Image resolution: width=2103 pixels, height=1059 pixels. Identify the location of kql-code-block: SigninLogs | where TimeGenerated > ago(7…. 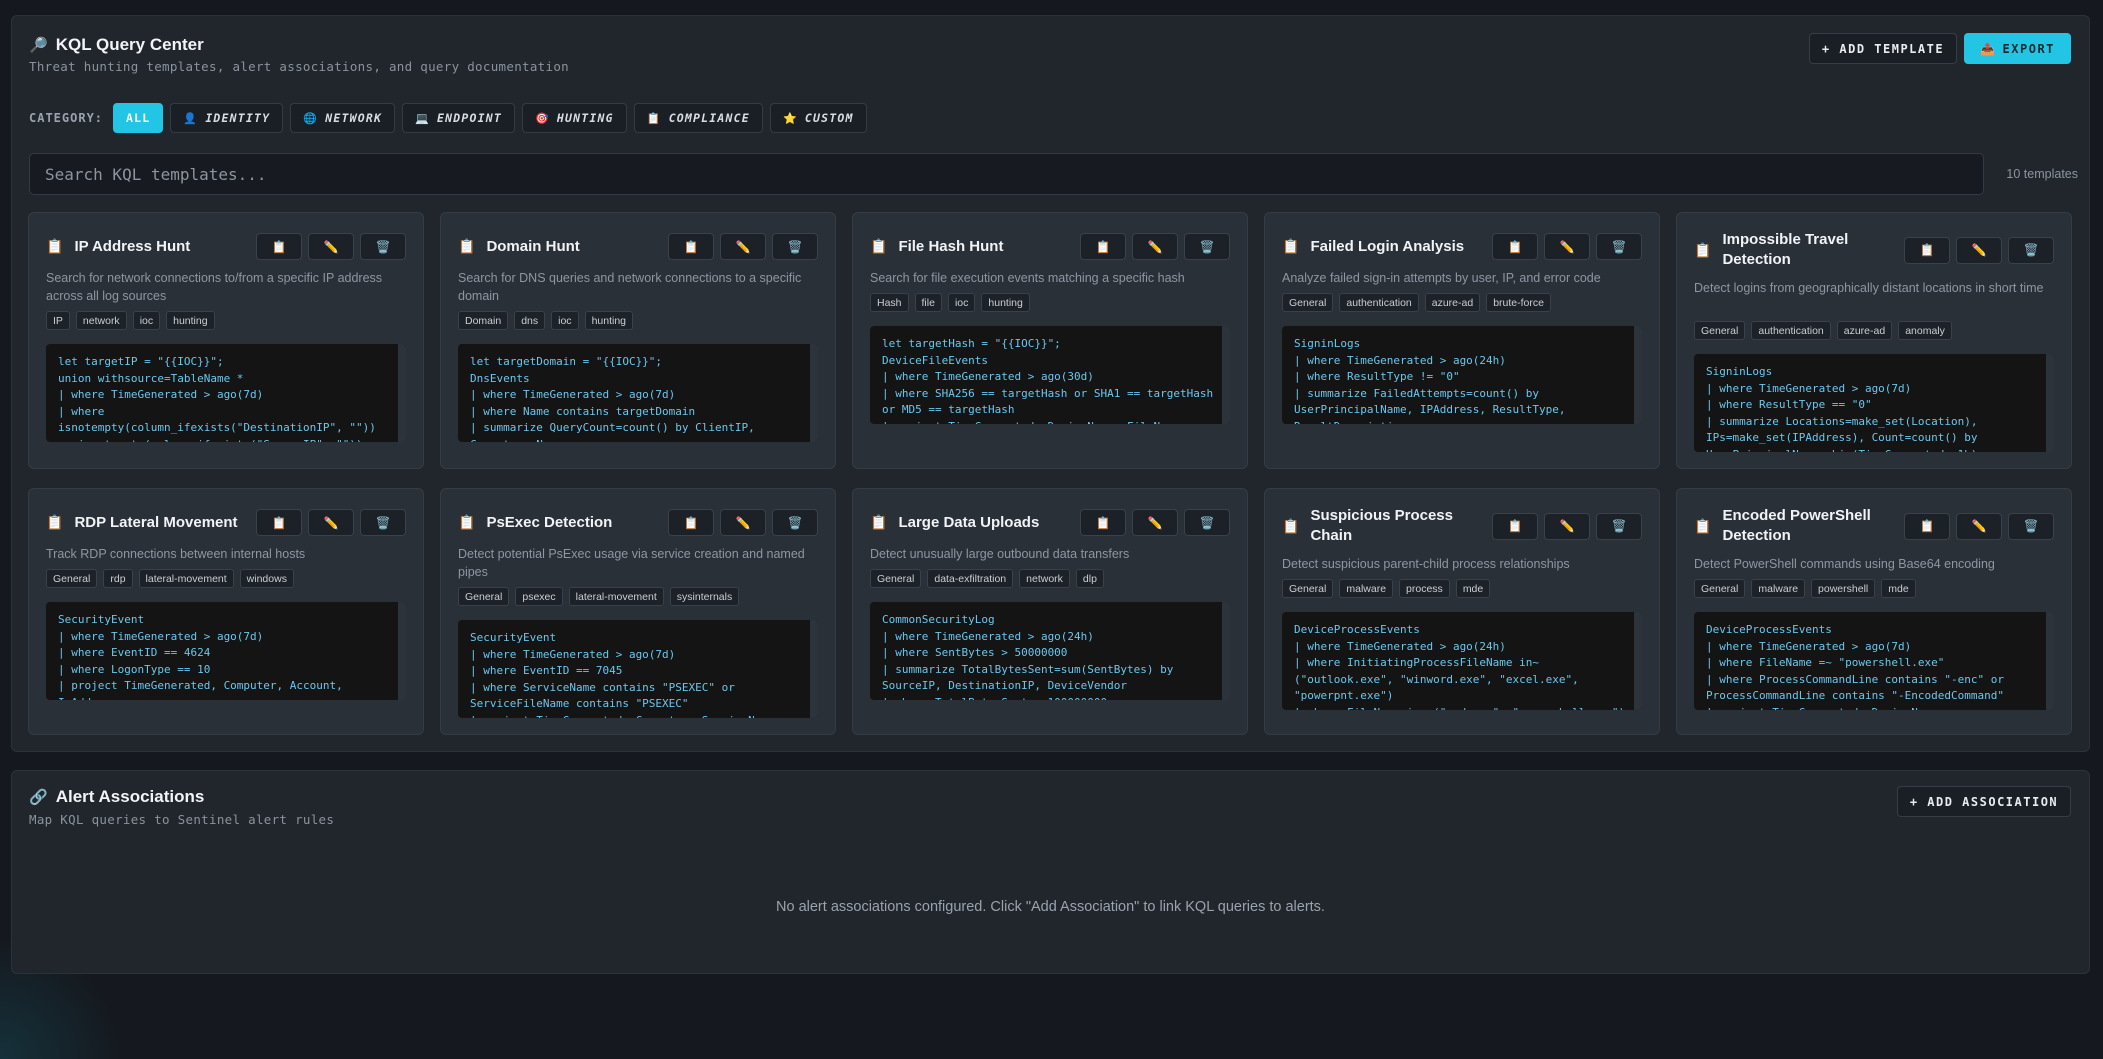
(1874, 403).